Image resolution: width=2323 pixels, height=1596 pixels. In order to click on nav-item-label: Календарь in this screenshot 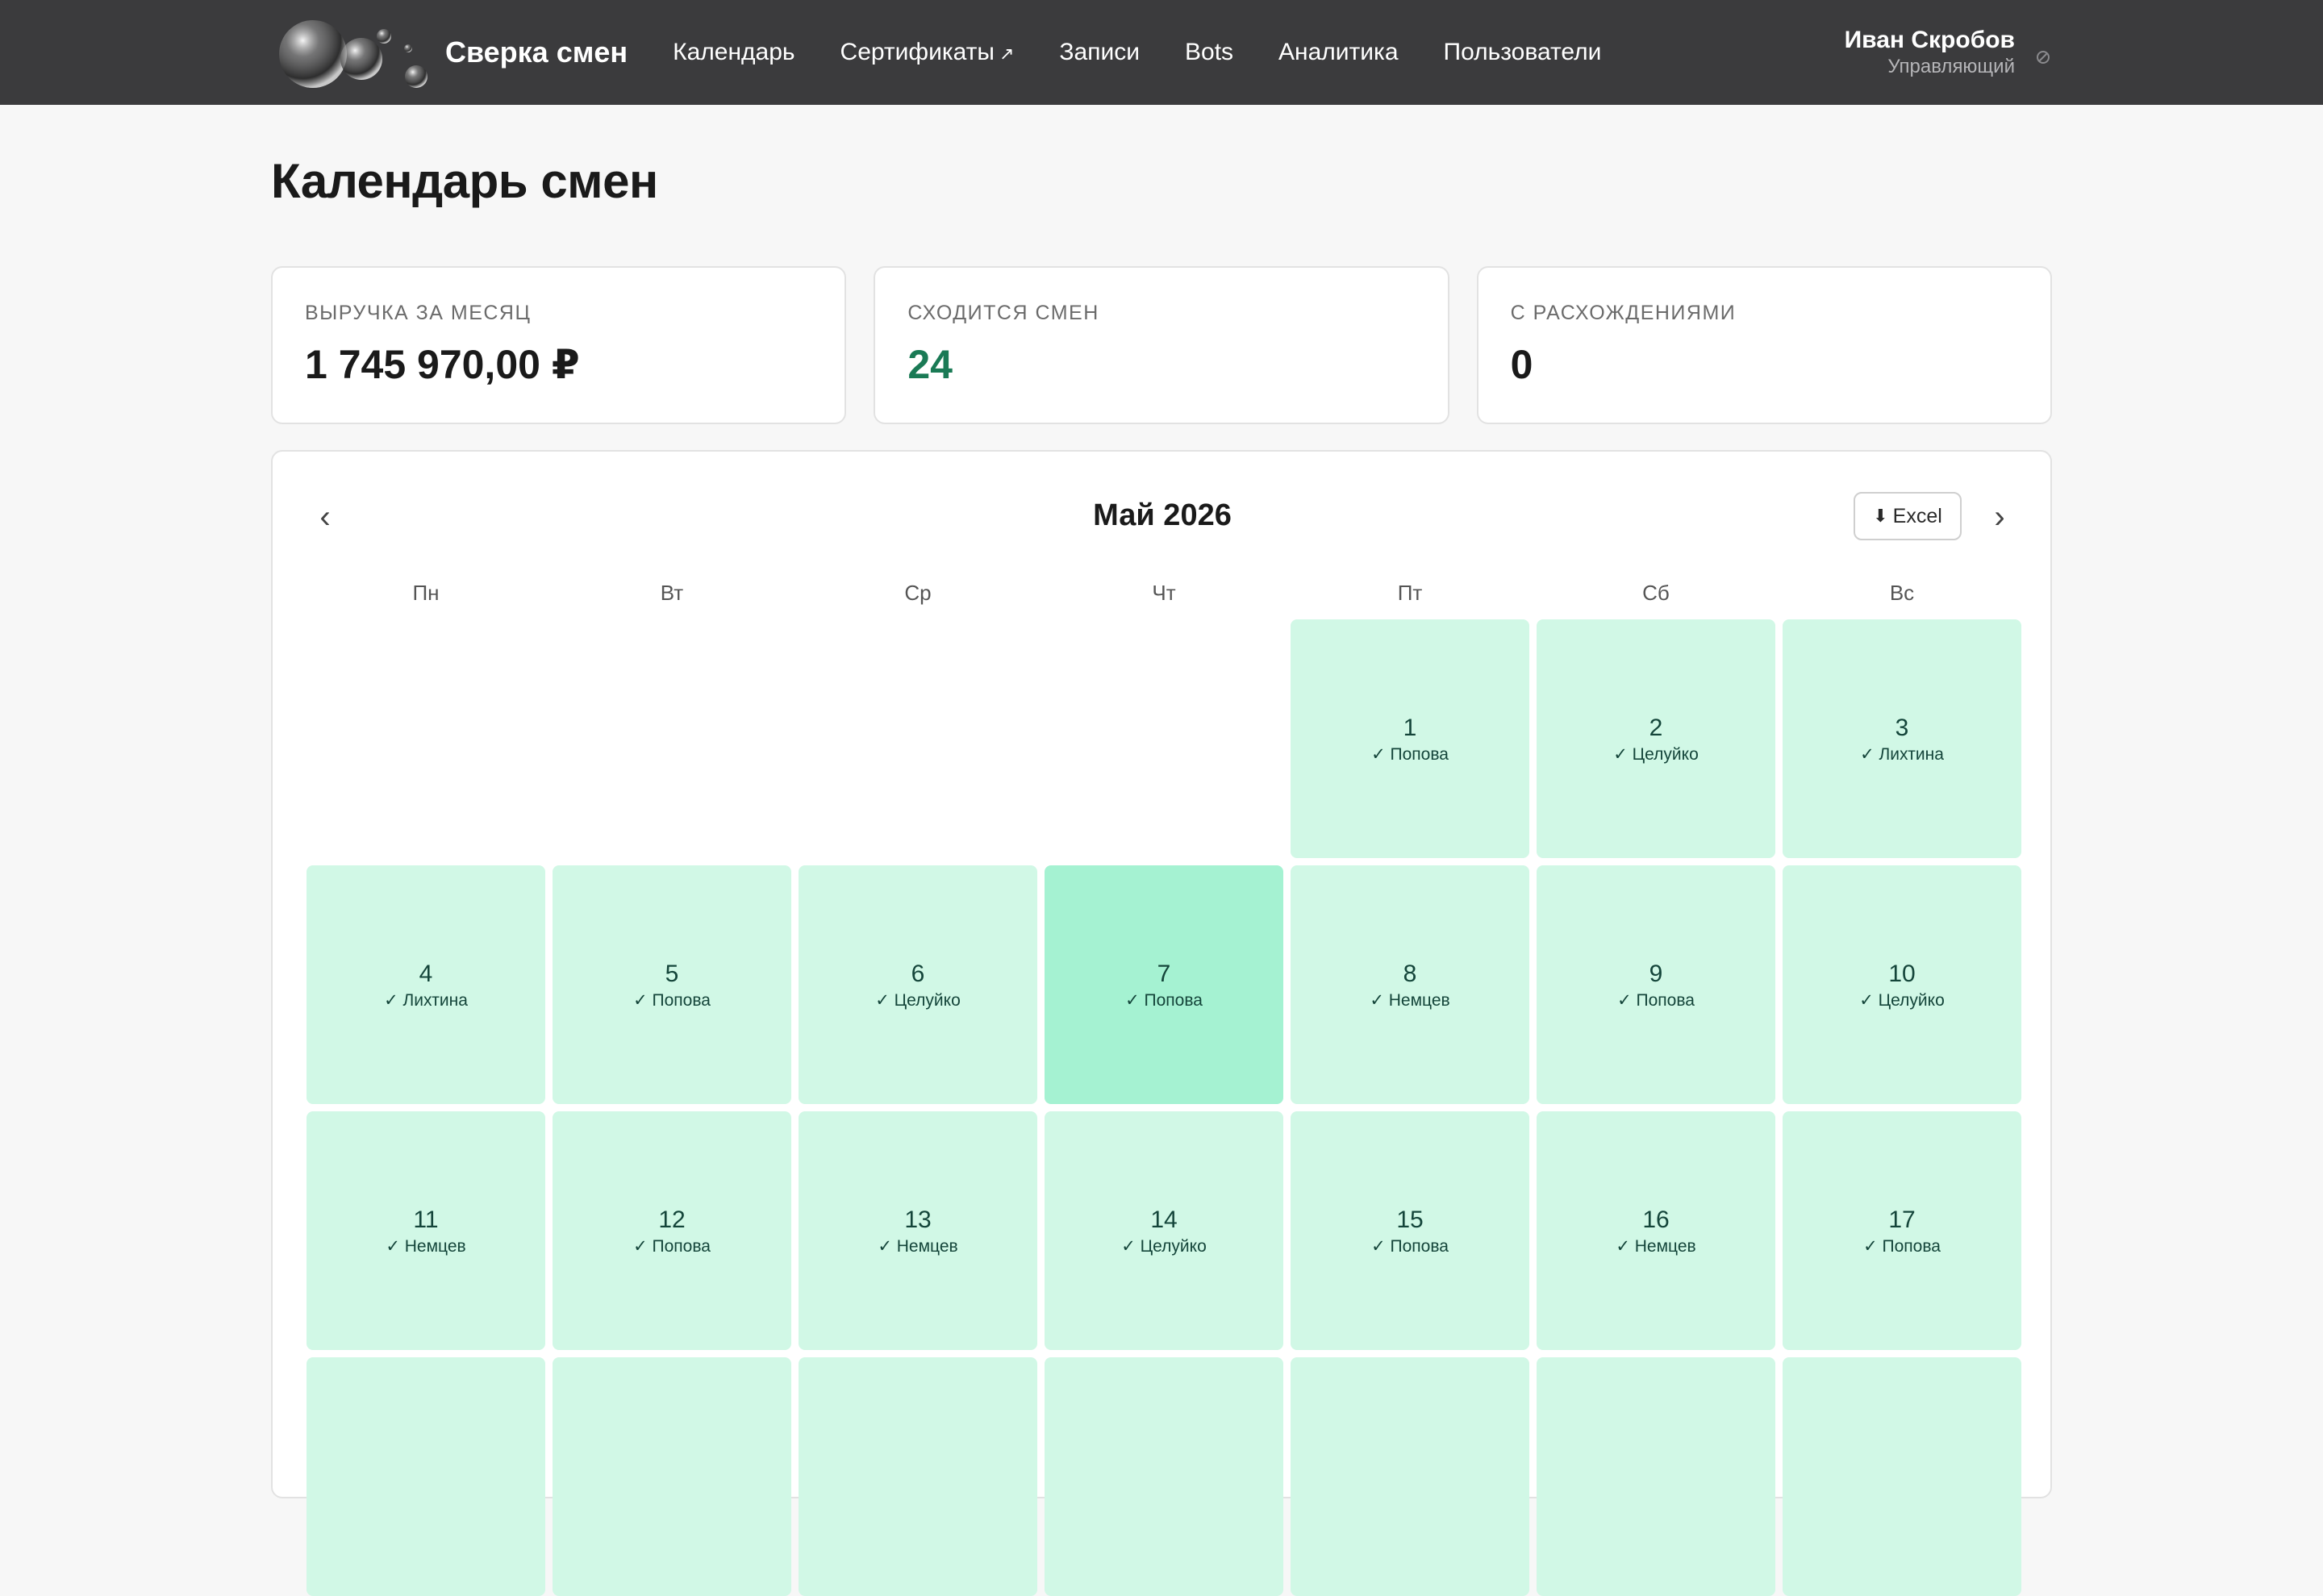, I will do `click(734, 52)`.